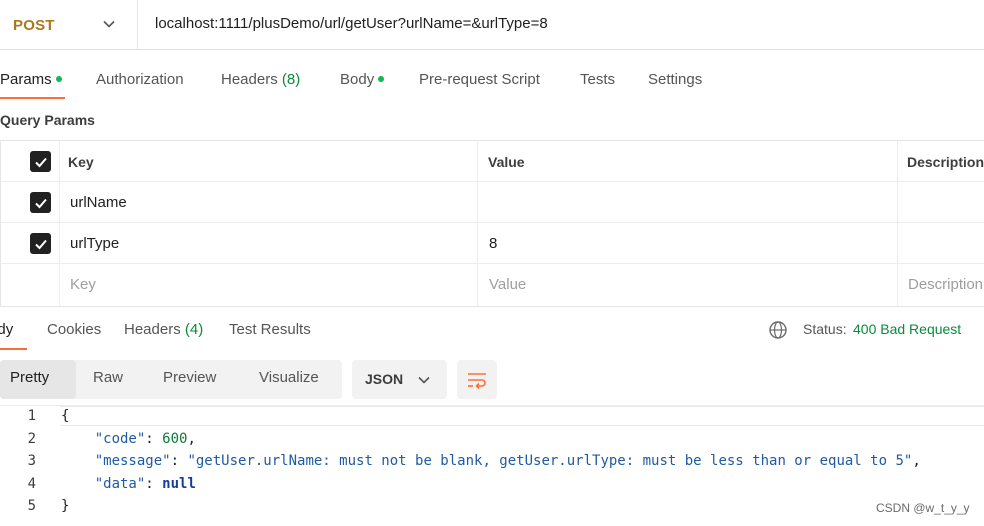  What do you see at coordinates (289, 377) in the screenshot?
I see `view-visualize-button: Visualize` at bounding box center [289, 377].